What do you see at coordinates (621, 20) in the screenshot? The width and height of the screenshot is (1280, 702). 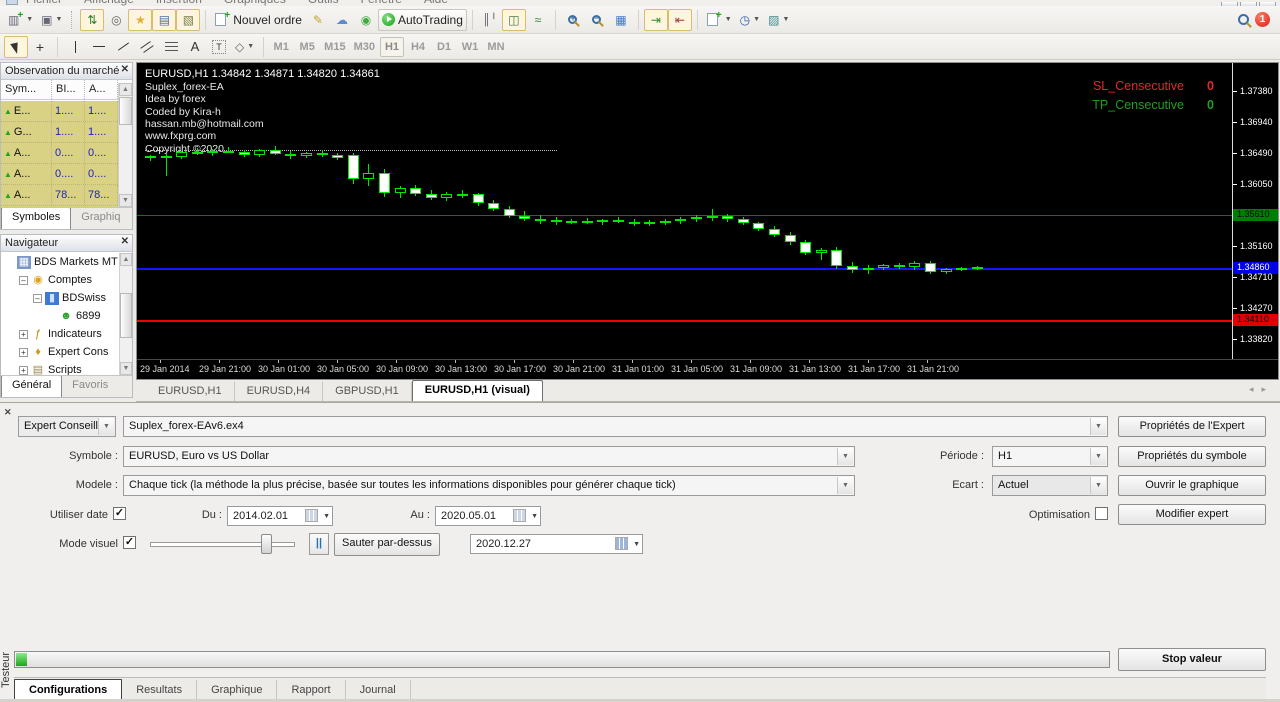 I see `tile-windows-button: ▦` at bounding box center [621, 20].